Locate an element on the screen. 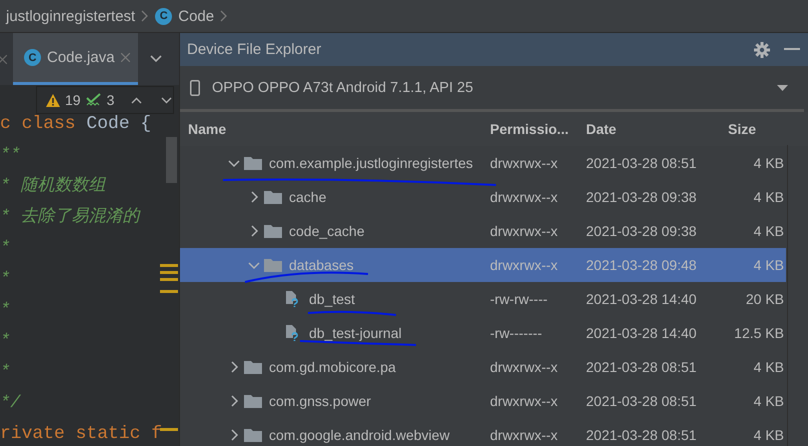 Image resolution: width=808 pixels, height=446 pixels. class-icon: C is located at coordinates (163, 16).